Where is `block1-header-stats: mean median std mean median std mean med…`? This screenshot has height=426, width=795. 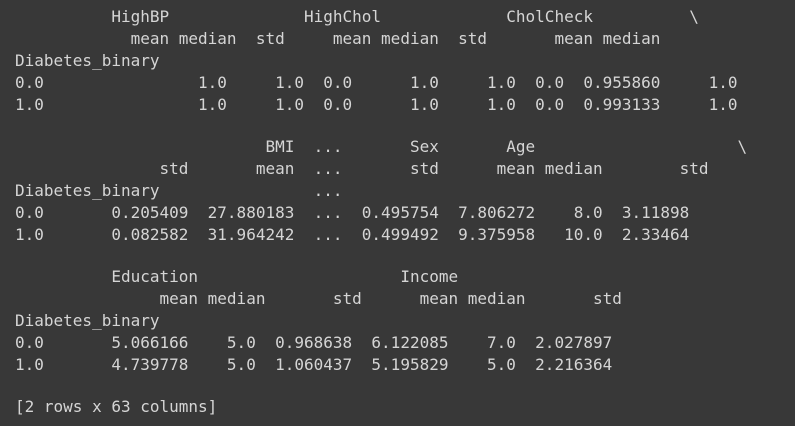 block1-header-stats: mean median std mean median std mean med… is located at coordinates (338, 38).